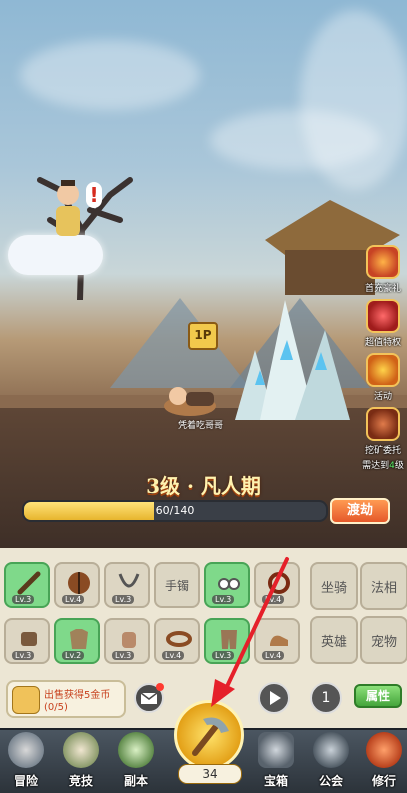 The width and height of the screenshot is (407, 793). I want to click on nav-chest: 宝箱, so click(276, 761).